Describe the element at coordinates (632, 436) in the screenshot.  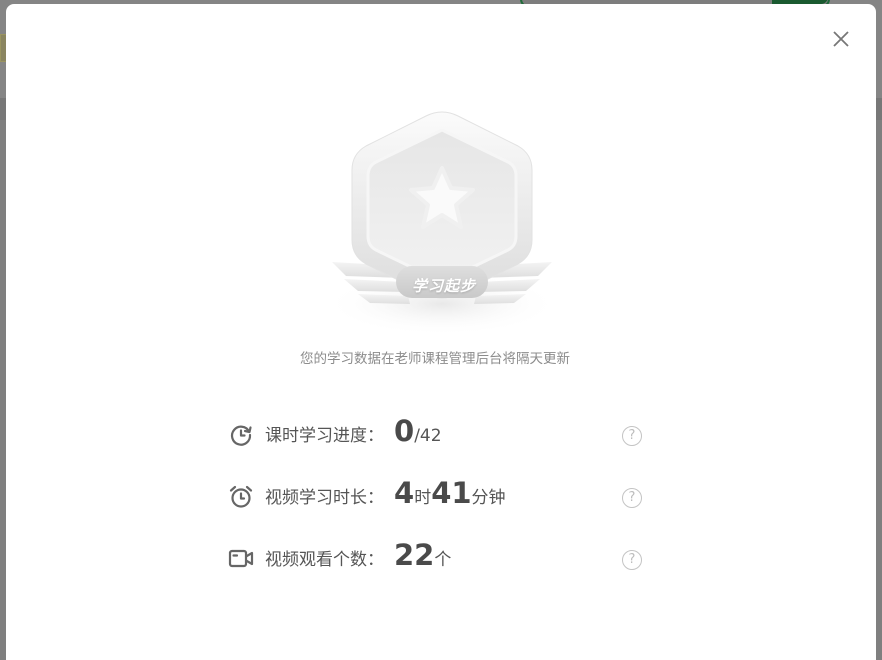
I see `progress-help-icon: ?` at that location.